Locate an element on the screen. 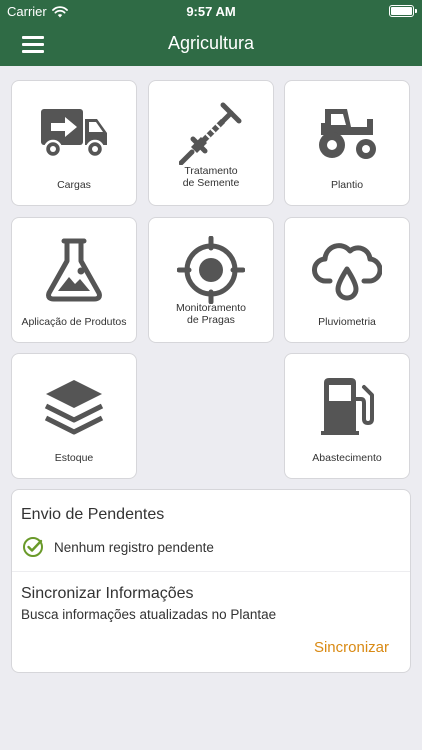 The image size is (422, 750). tile-estoque: Estoque is located at coordinates (74, 416).